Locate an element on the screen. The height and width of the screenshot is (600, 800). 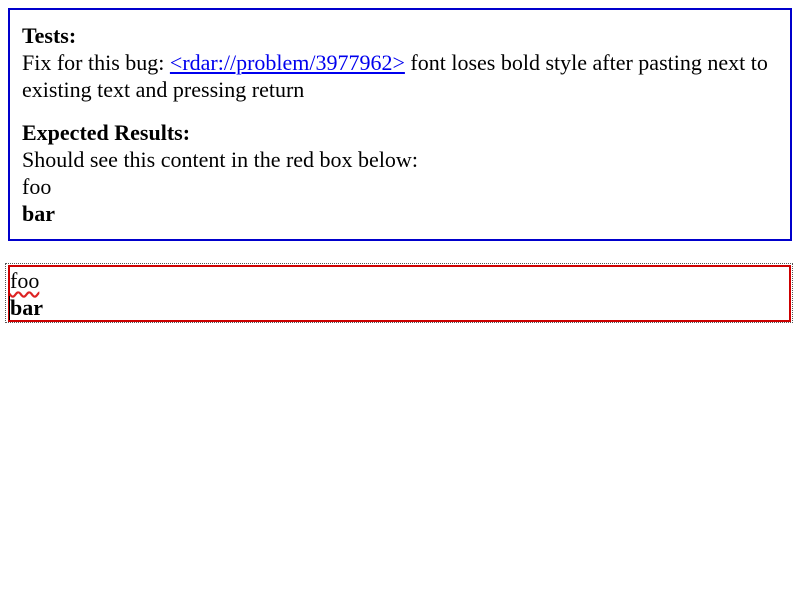
expected-line-2: bar is located at coordinates (38, 213).